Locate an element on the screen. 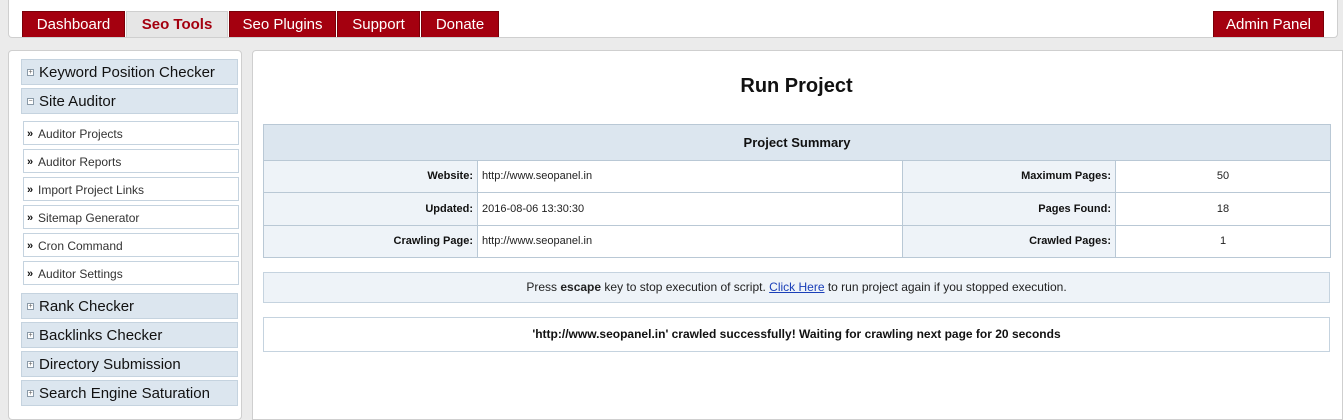 This screenshot has height=420, width=1343. maximum-pages-value: 50 is located at coordinates (1223, 176).